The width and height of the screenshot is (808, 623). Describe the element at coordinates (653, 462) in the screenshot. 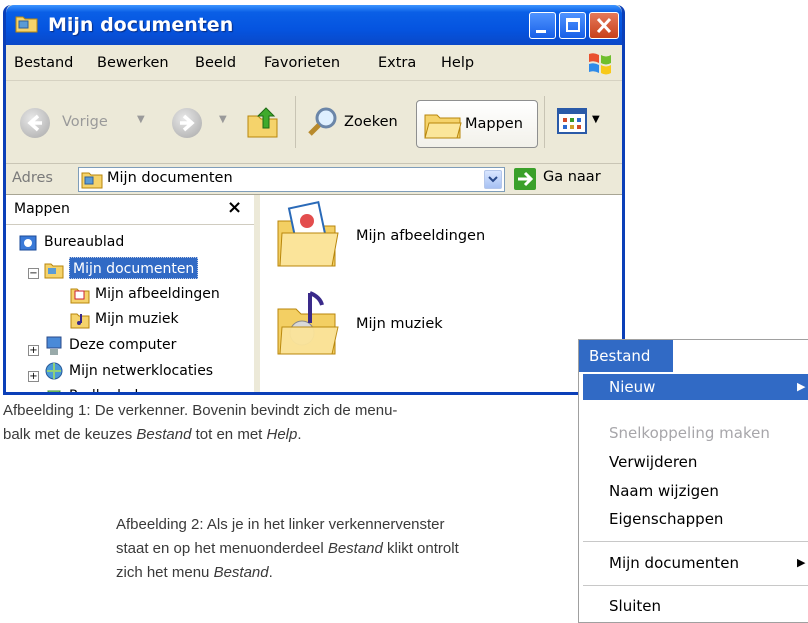

I see `menu-item-verwijderen: Verwijderen` at that location.